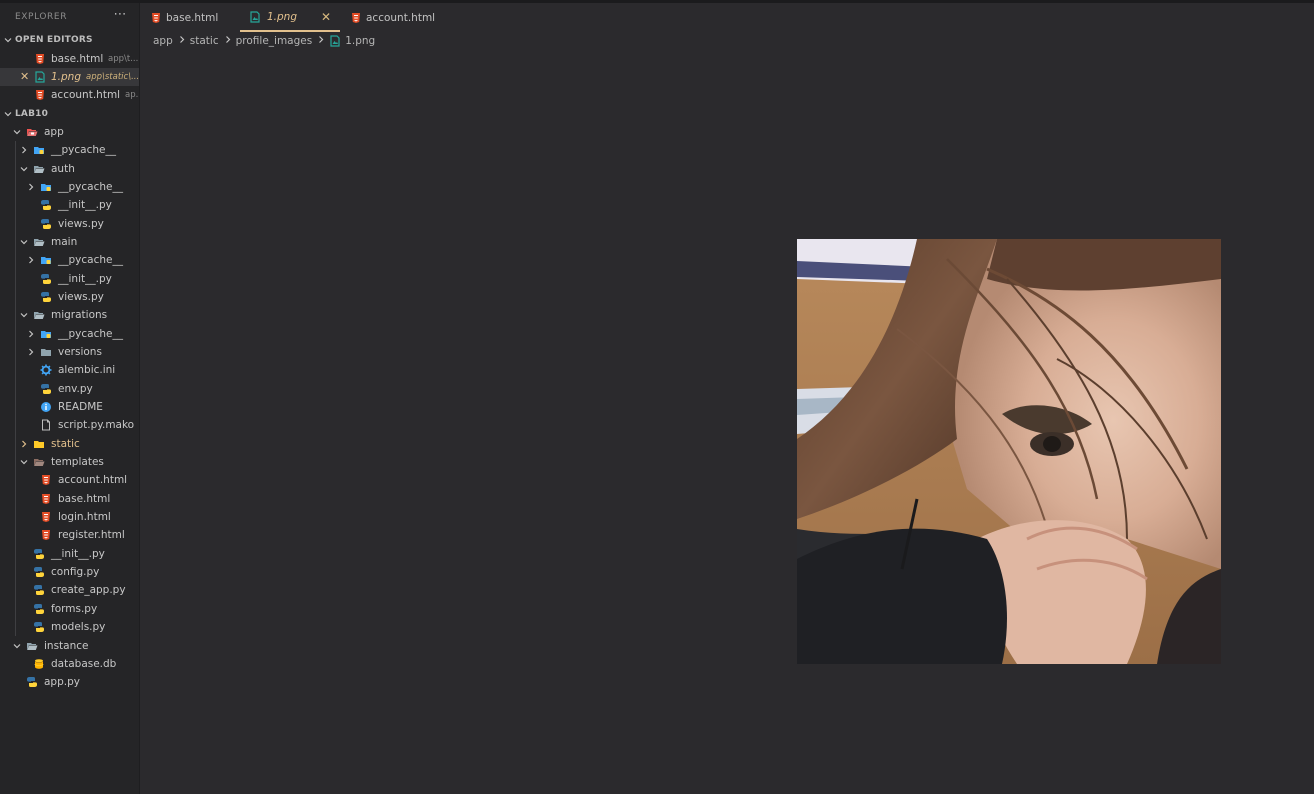  I want to click on open-editors-header: OPEN EDITORS, so click(69, 40).